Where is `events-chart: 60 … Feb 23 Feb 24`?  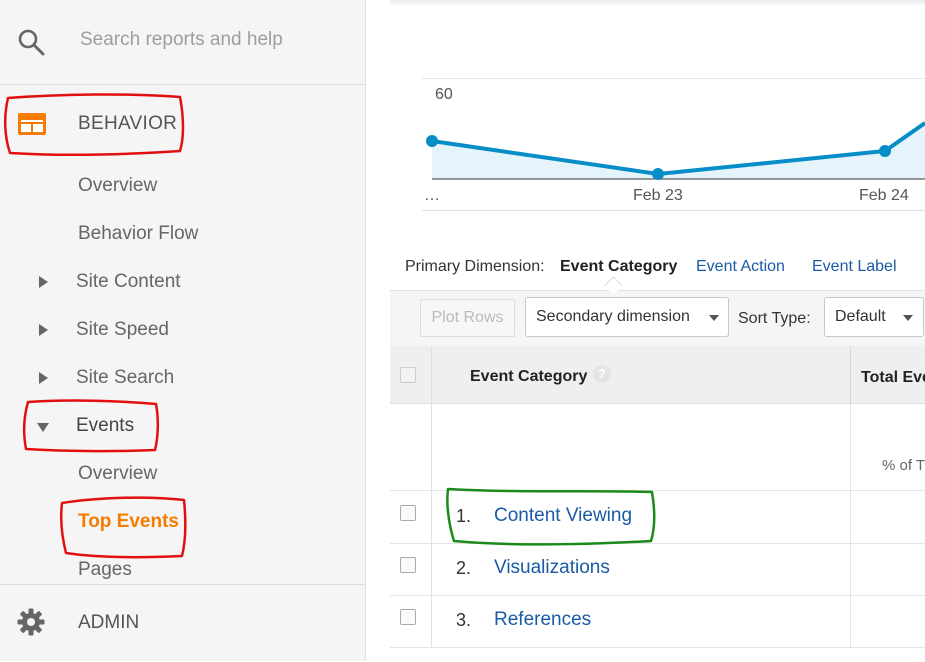
events-chart: 60 … Feb 23 Feb 24 is located at coordinates (673, 145).